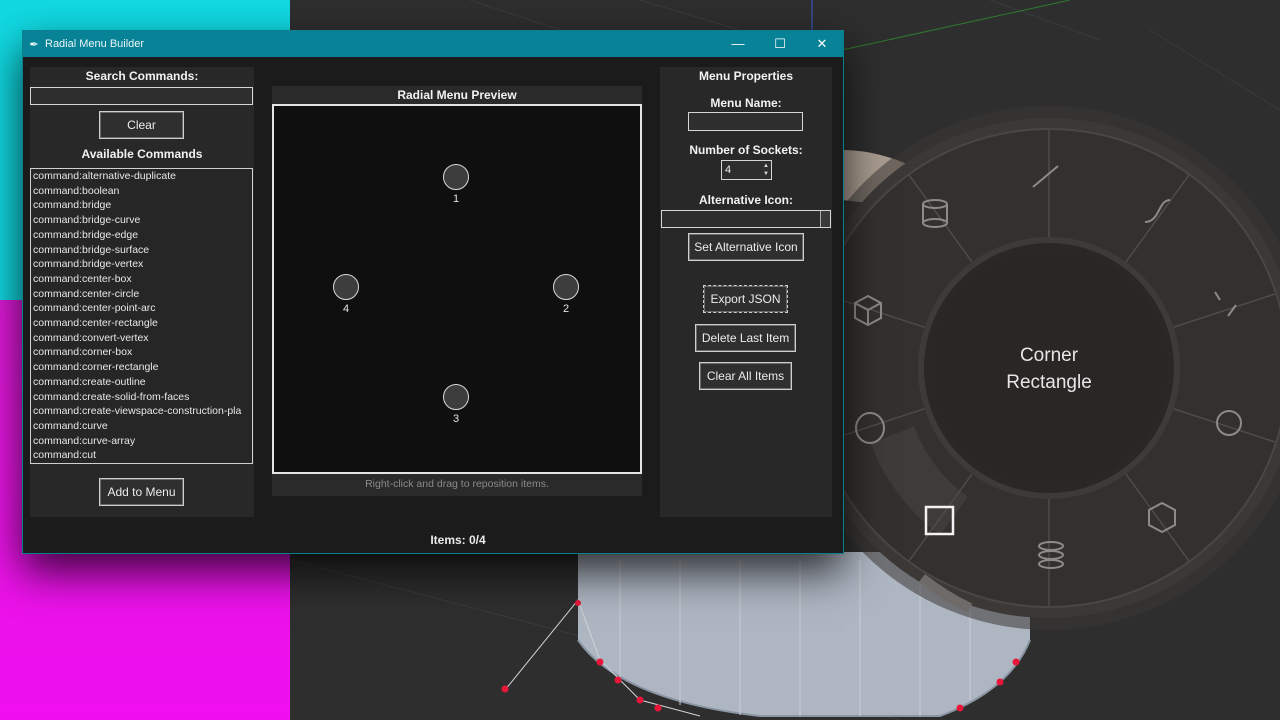 The width and height of the screenshot is (1280, 720). Describe the element at coordinates (822, 44) in the screenshot. I see `close-button: ✕` at that location.